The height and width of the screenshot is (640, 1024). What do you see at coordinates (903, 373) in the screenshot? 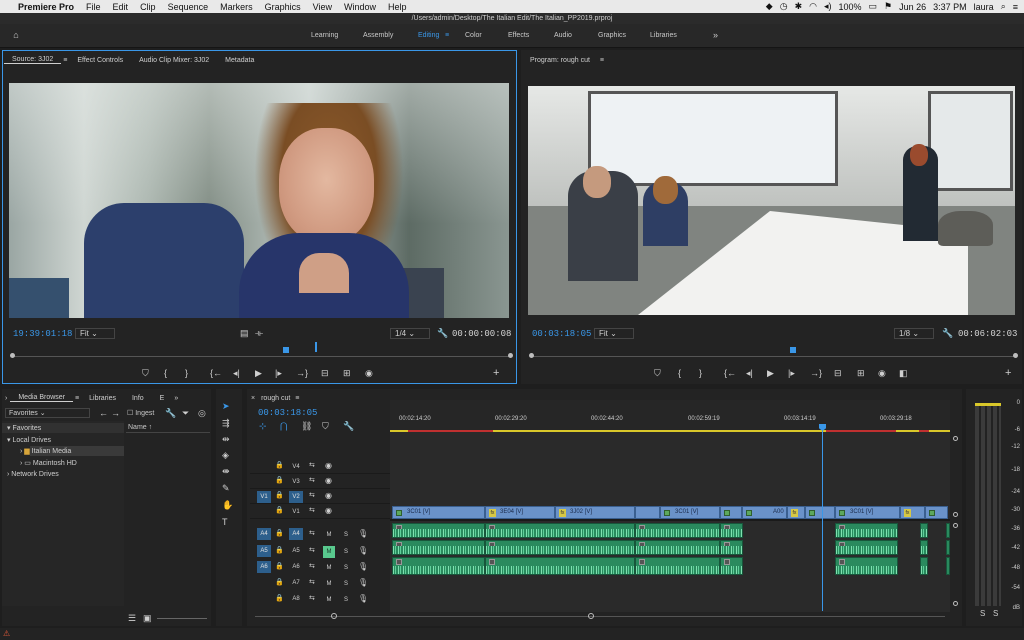
I see `program-comparison-view-icon: ◧` at bounding box center [903, 373].